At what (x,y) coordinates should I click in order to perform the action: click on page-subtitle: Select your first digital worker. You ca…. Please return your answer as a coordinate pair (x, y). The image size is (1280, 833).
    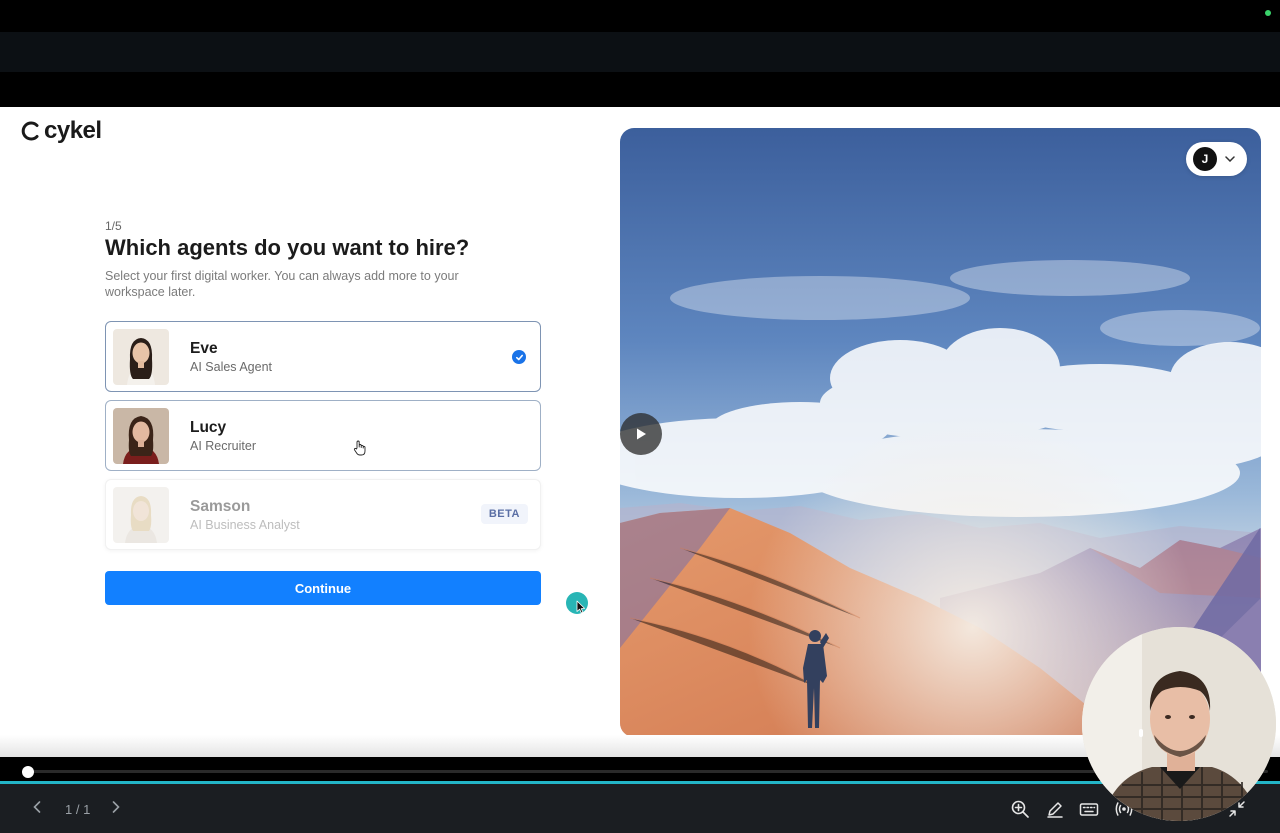
    Looking at the image, I should click on (282, 284).